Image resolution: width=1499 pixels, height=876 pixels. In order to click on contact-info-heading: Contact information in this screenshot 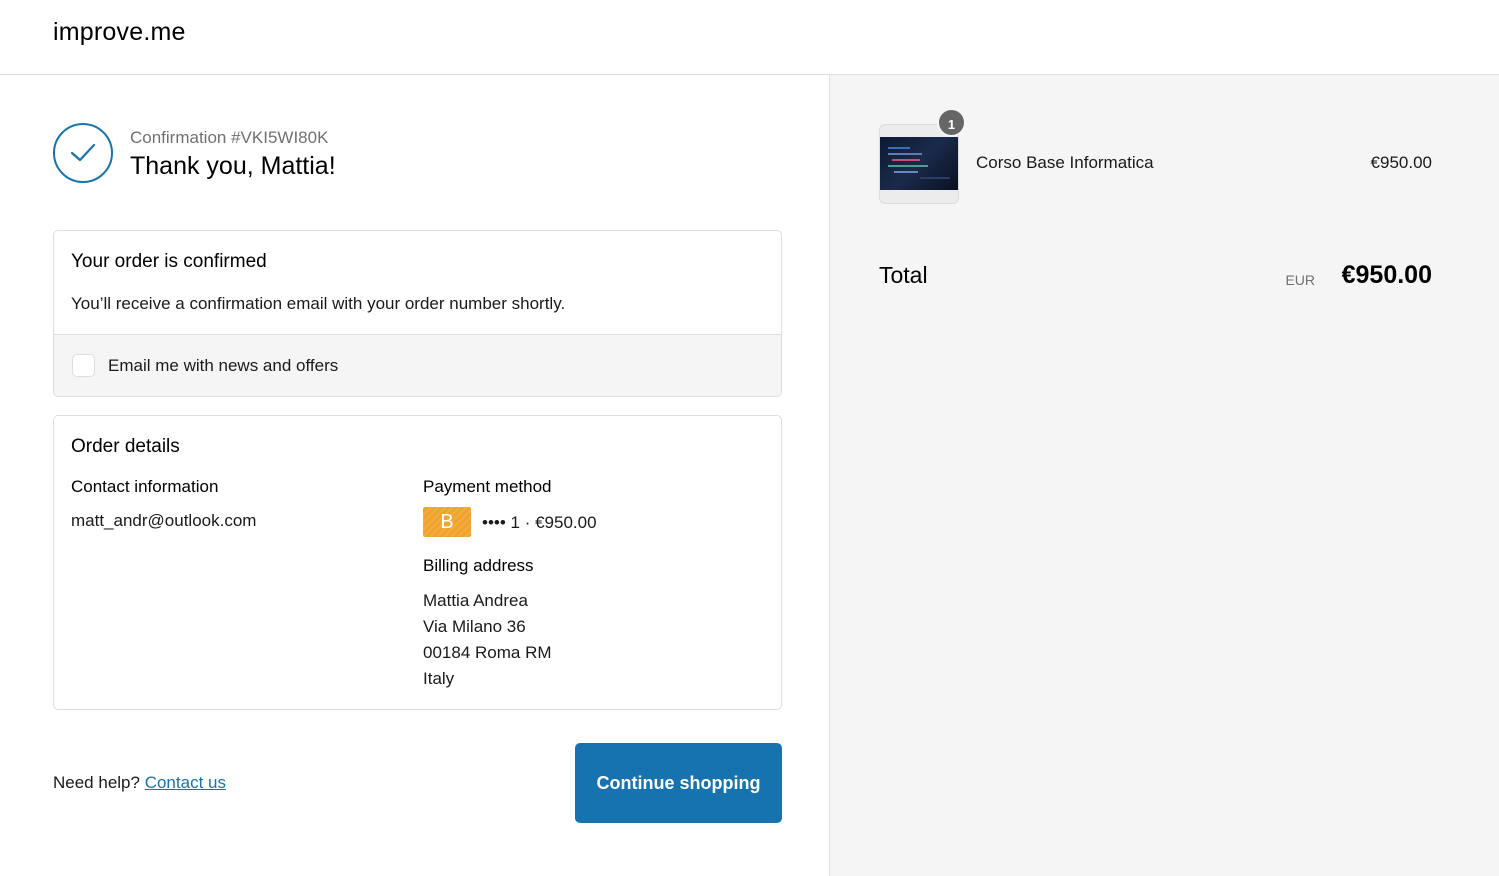, I will do `click(145, 486)`.